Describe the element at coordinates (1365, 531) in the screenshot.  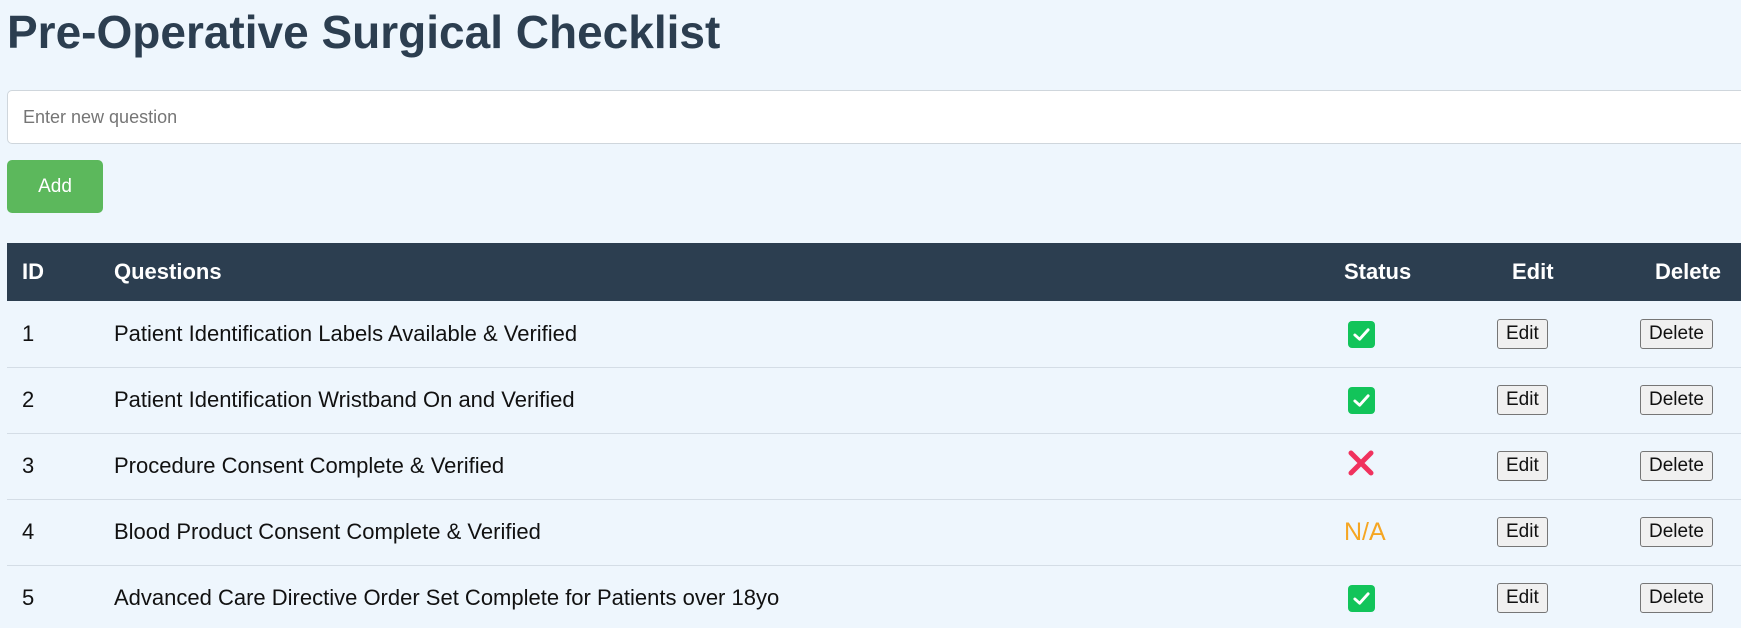
I see `status-na-text: N/A` at that location.